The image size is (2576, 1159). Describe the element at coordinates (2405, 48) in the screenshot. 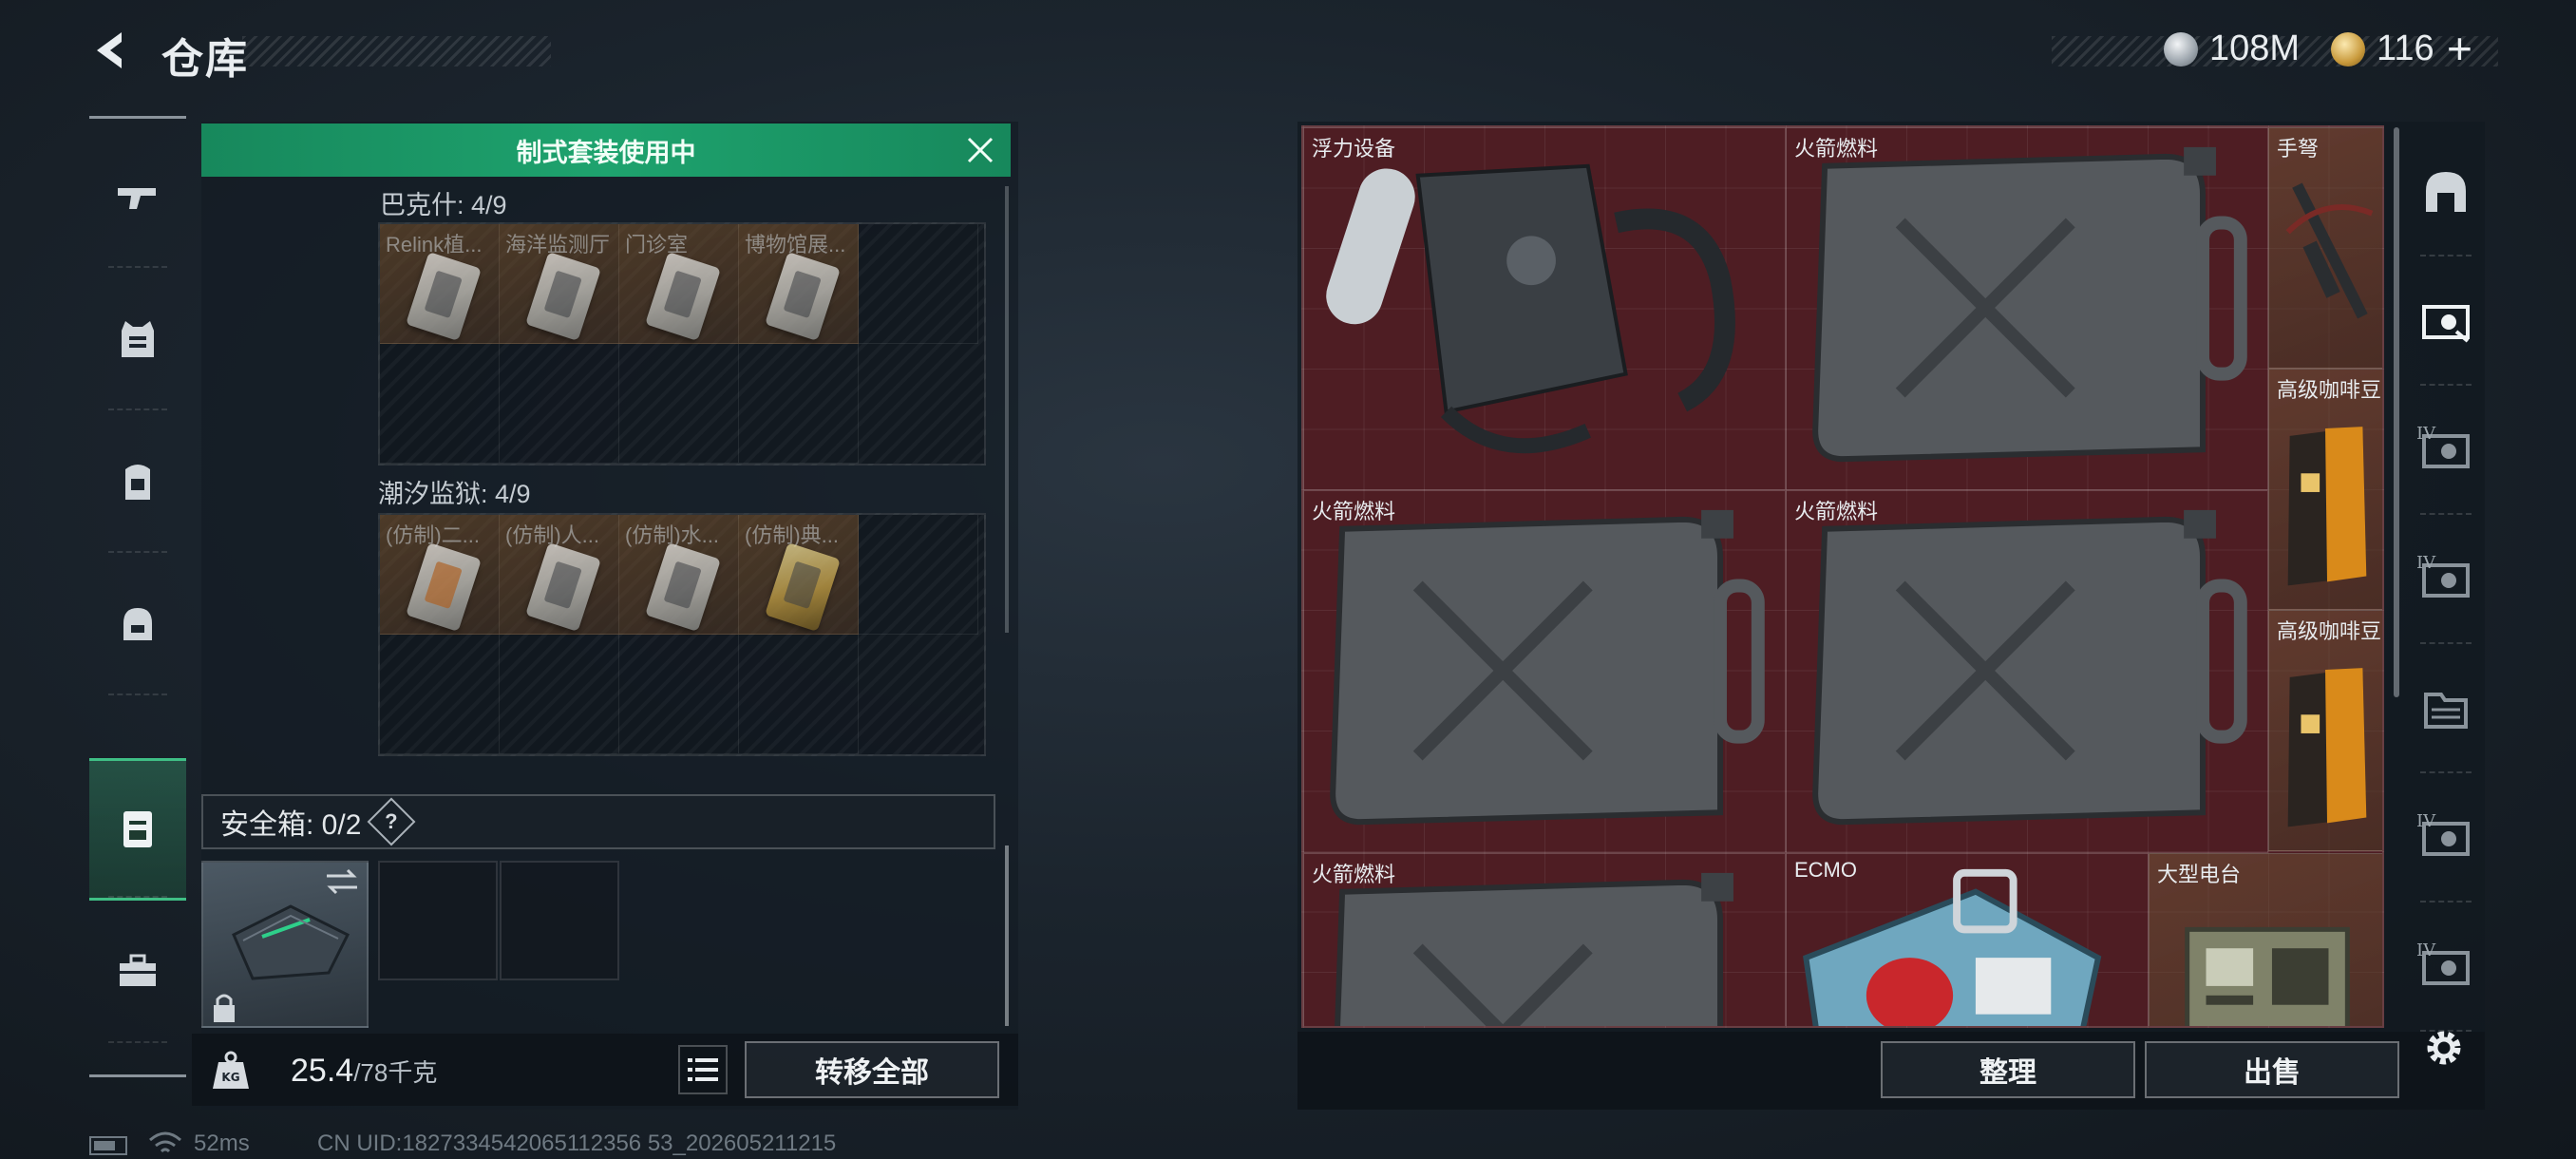

I see `gold-currency-value: 116` at that location.